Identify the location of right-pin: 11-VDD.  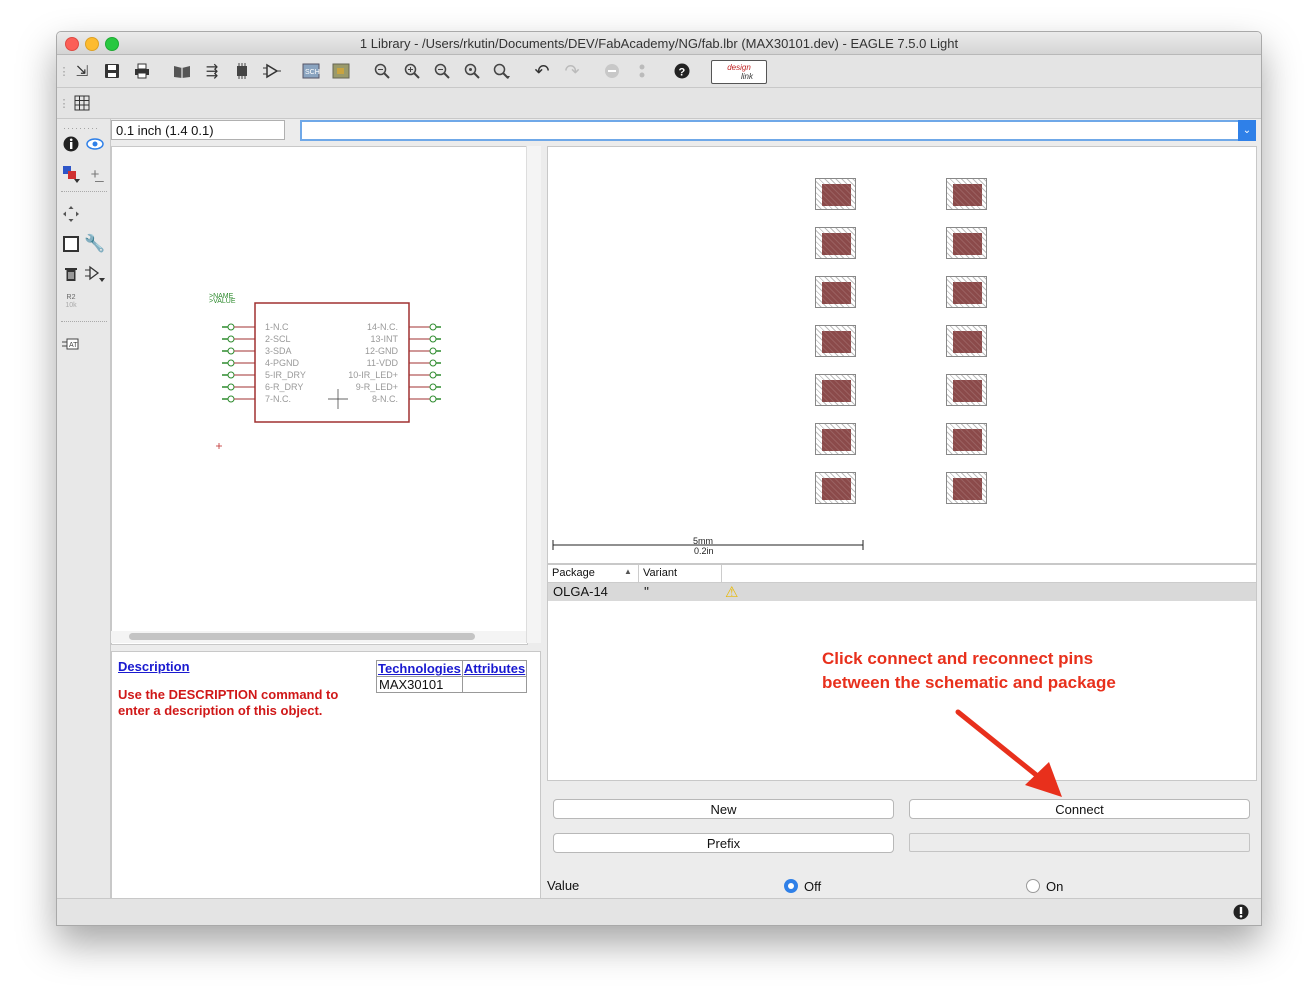
(404, 363).